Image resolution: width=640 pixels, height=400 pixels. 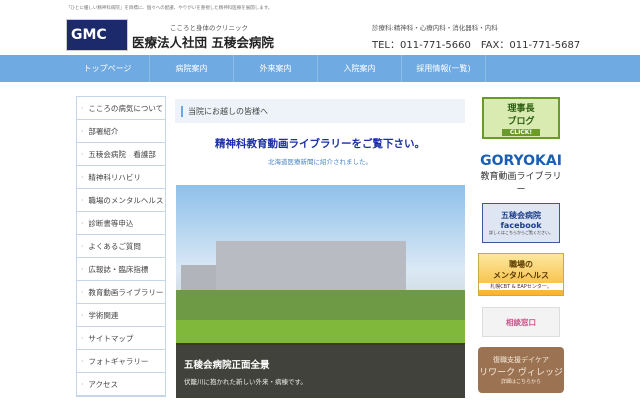 I want to click on mh-title2: メンタルヘルス, so click(x=521, y=275).